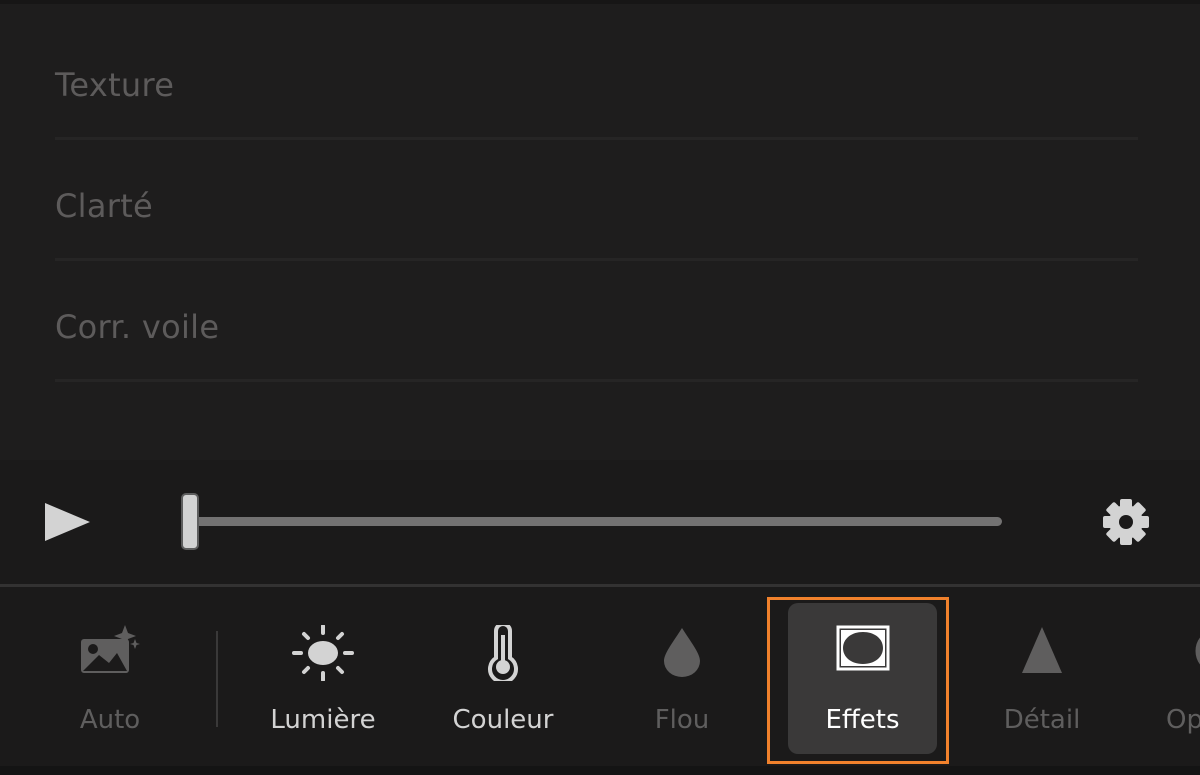 This screenshot has height=775, width=1200. Describe the element at coordinates (596, 200) in the screenshot. I see `adjustment-clarte: Clarté` at that location.